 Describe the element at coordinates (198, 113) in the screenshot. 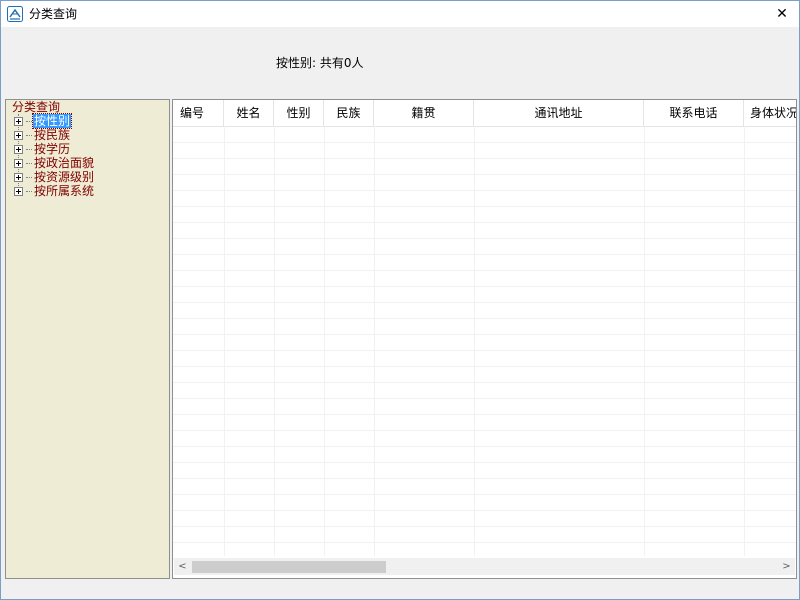

I see `column-header-id: 编号` at that location.